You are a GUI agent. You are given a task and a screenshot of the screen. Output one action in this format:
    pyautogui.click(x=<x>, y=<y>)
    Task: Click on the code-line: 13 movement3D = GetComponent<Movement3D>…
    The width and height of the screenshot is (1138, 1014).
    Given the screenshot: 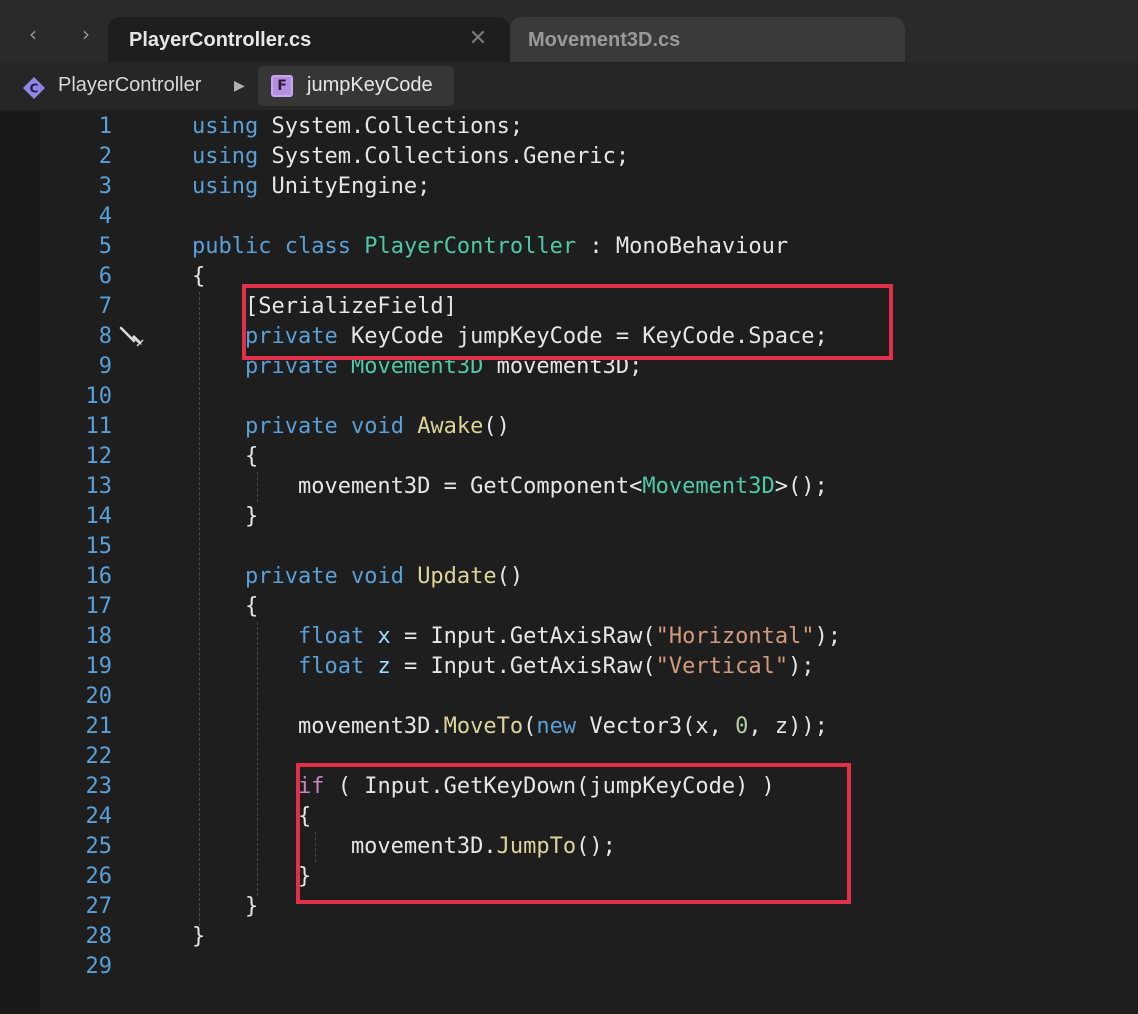 What is the action you would take?
    pyautogui.click(x=569, y=487)
    